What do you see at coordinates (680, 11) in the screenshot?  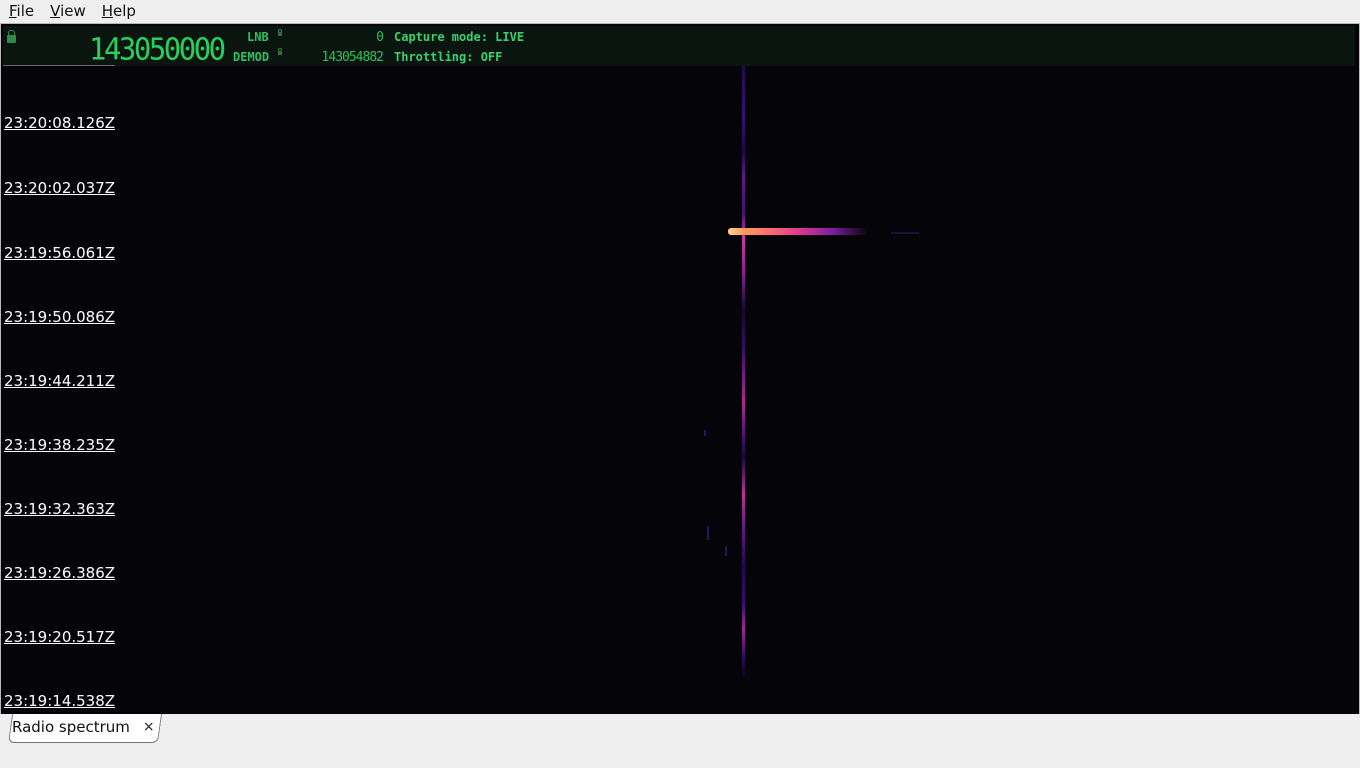 I see `menu-bar: File View Help` at bounding box center [680, 11].